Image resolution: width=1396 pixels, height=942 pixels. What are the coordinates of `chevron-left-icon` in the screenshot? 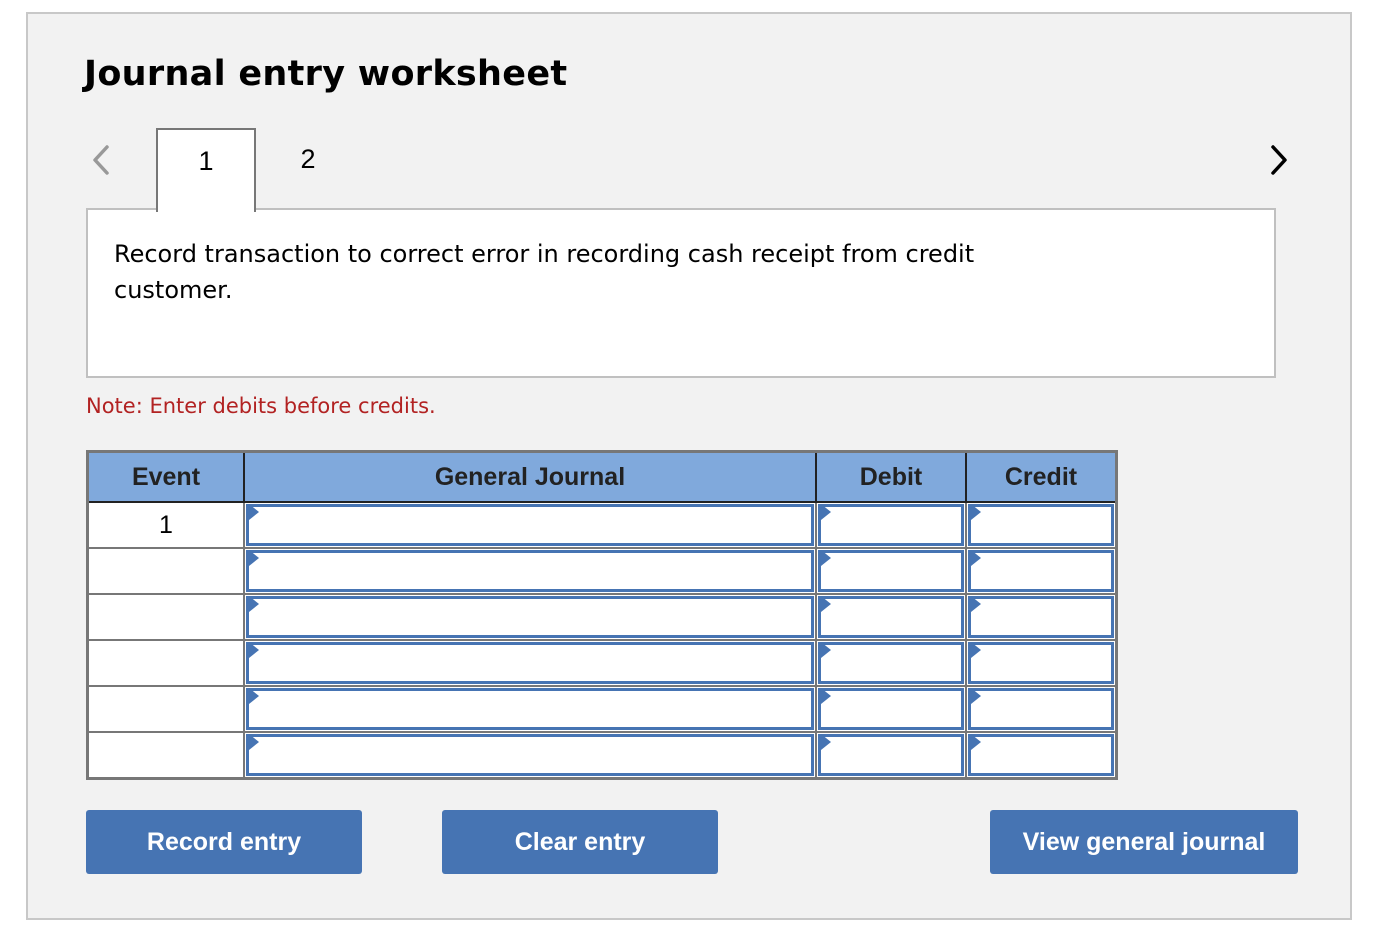 It's located at (101, 160).